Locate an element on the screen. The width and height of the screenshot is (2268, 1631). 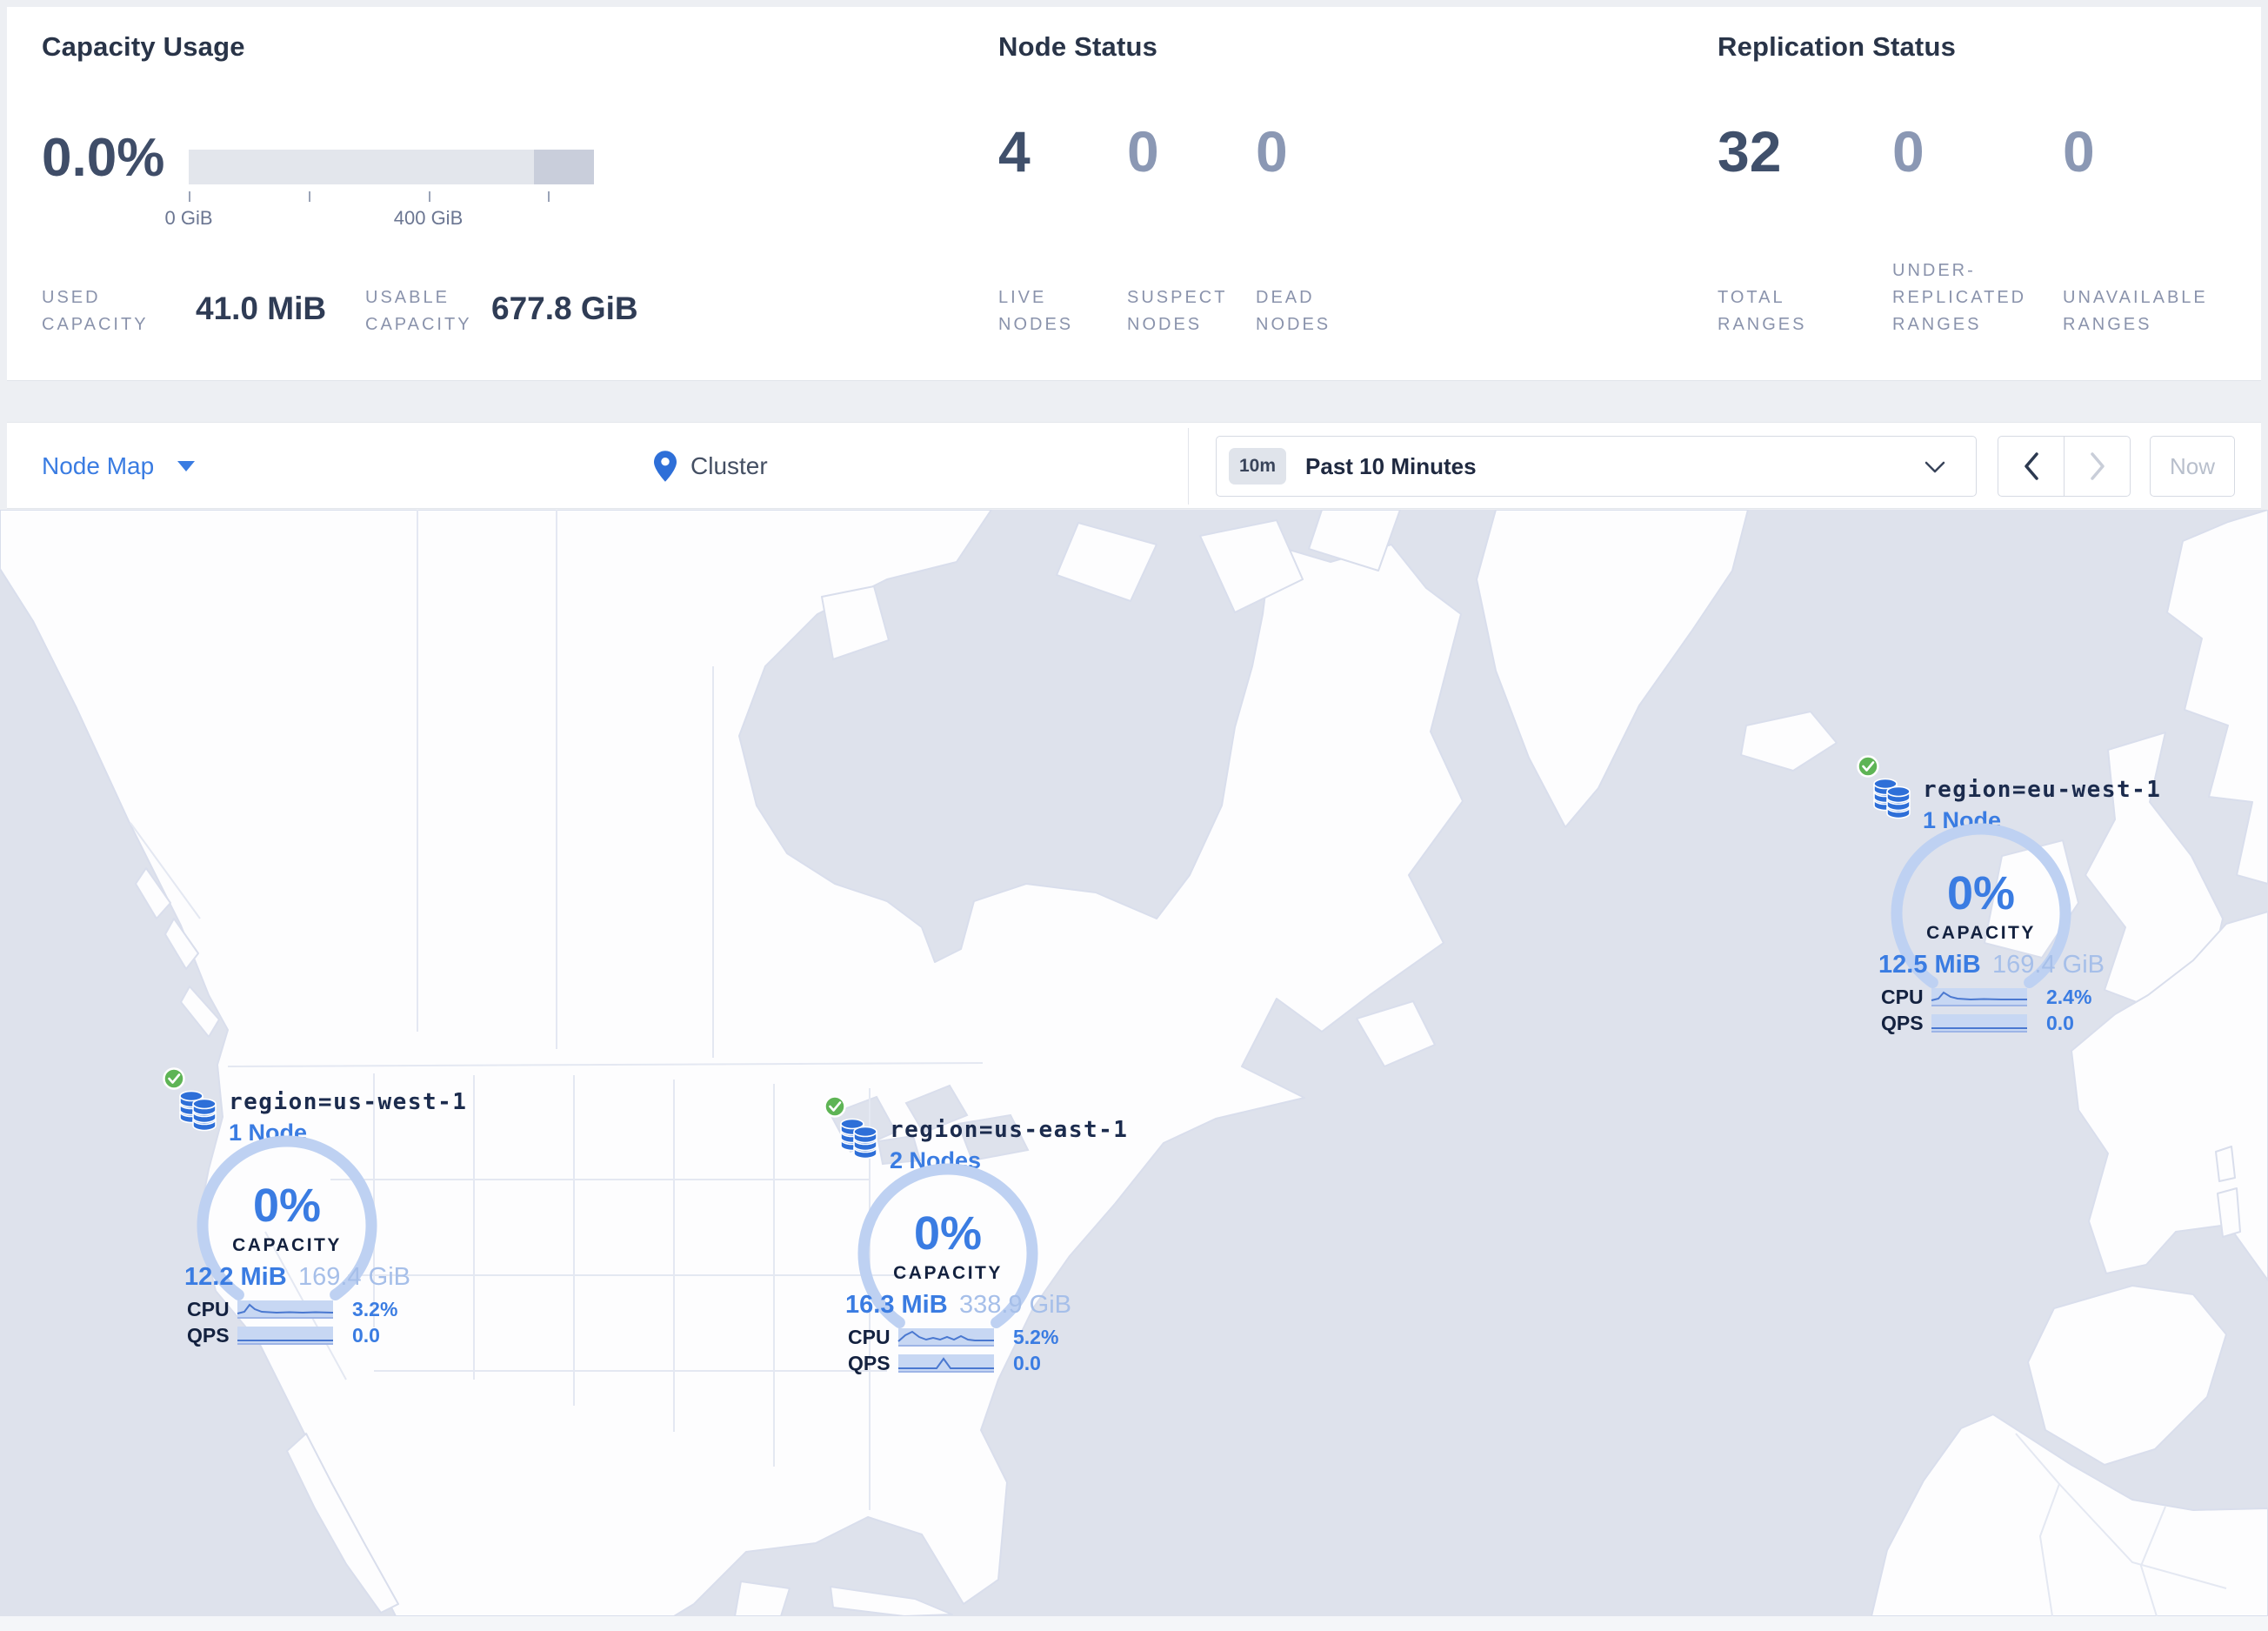
step-forward-button is located at coordinates (2097, 466).